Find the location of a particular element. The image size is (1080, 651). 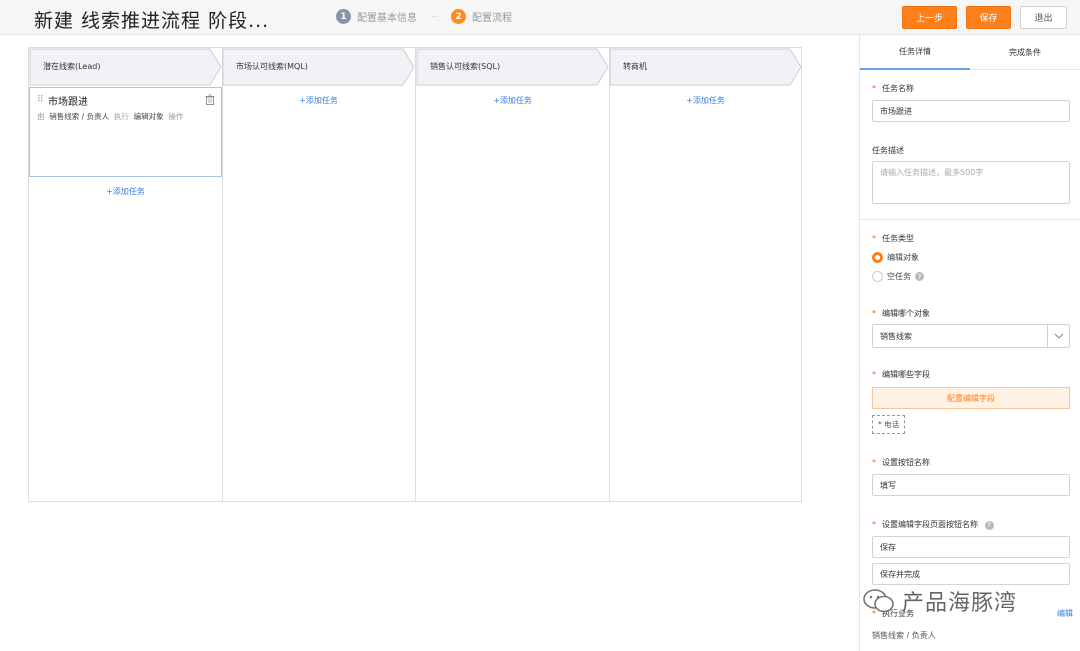

step-label: 配置流程 is located at coordinates (492, 18).